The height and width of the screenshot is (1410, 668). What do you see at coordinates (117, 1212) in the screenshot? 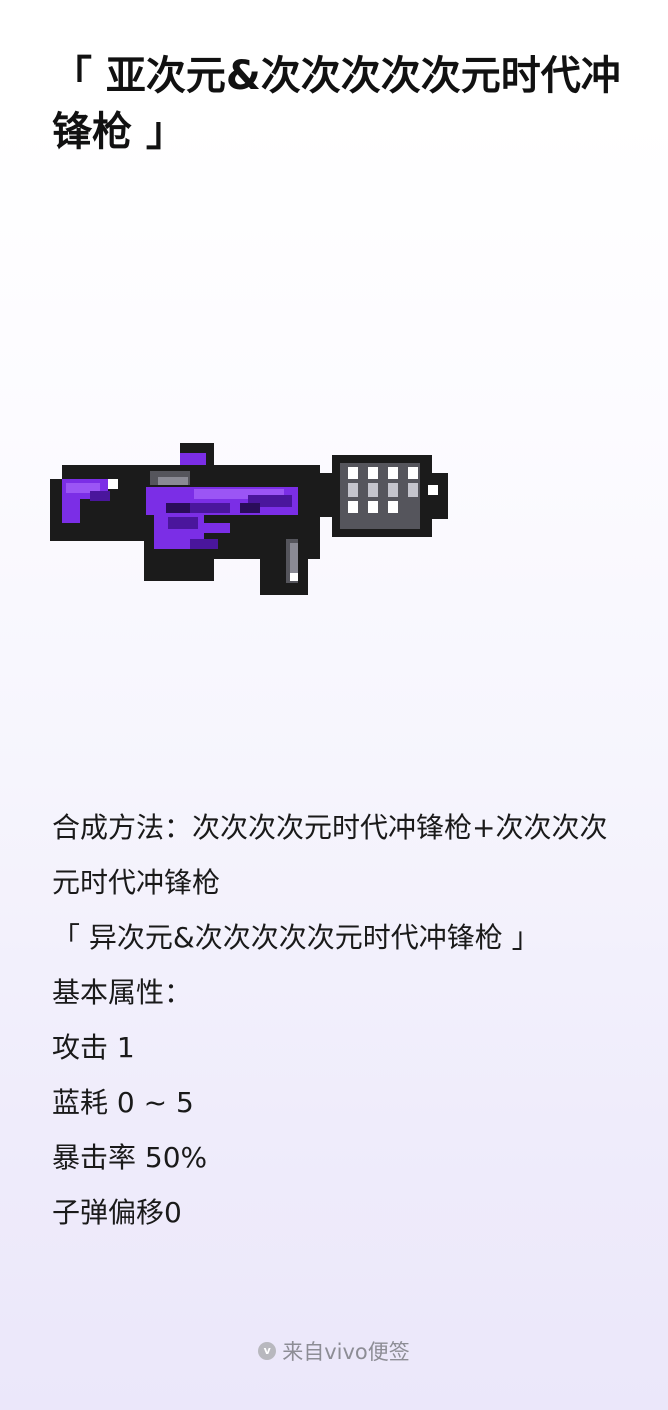
I see `bullet-offset-stat: 子弹偏移0` at bounding box center [117, 1212].